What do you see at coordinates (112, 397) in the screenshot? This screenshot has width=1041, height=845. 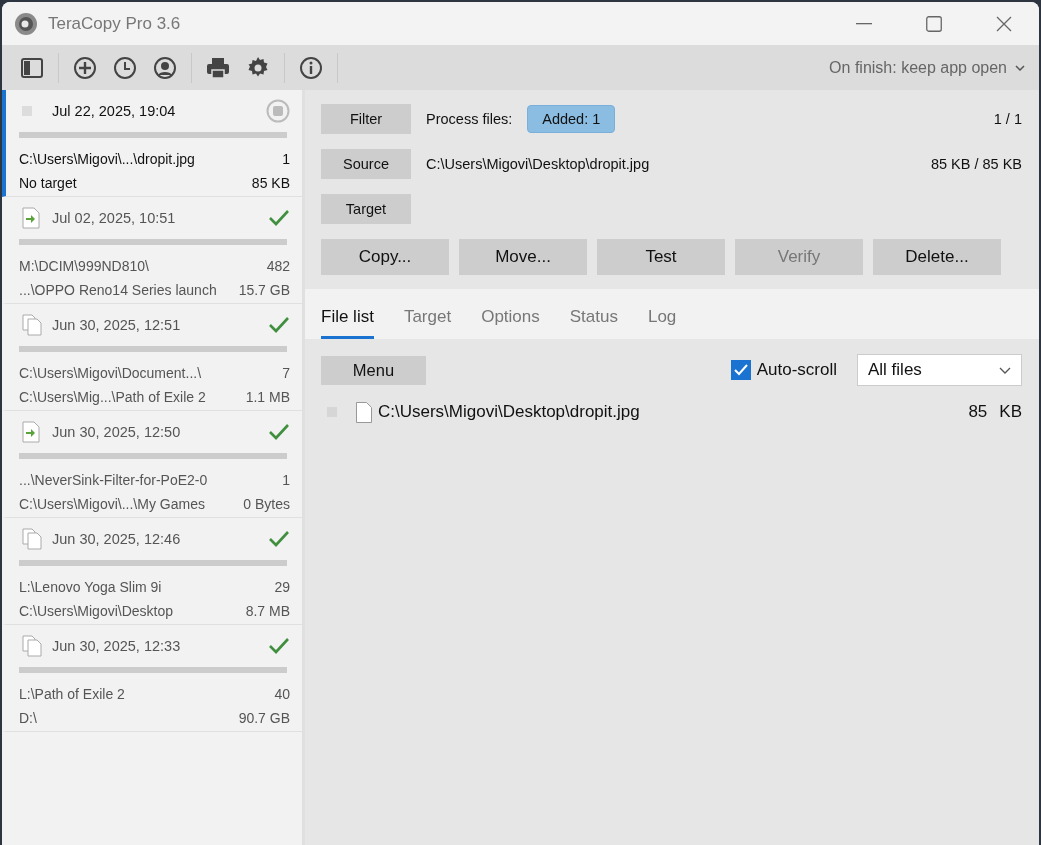 I see `target-path: C:\Users\Mig...\Path of Exile 2` at bounding box center [112, 397].